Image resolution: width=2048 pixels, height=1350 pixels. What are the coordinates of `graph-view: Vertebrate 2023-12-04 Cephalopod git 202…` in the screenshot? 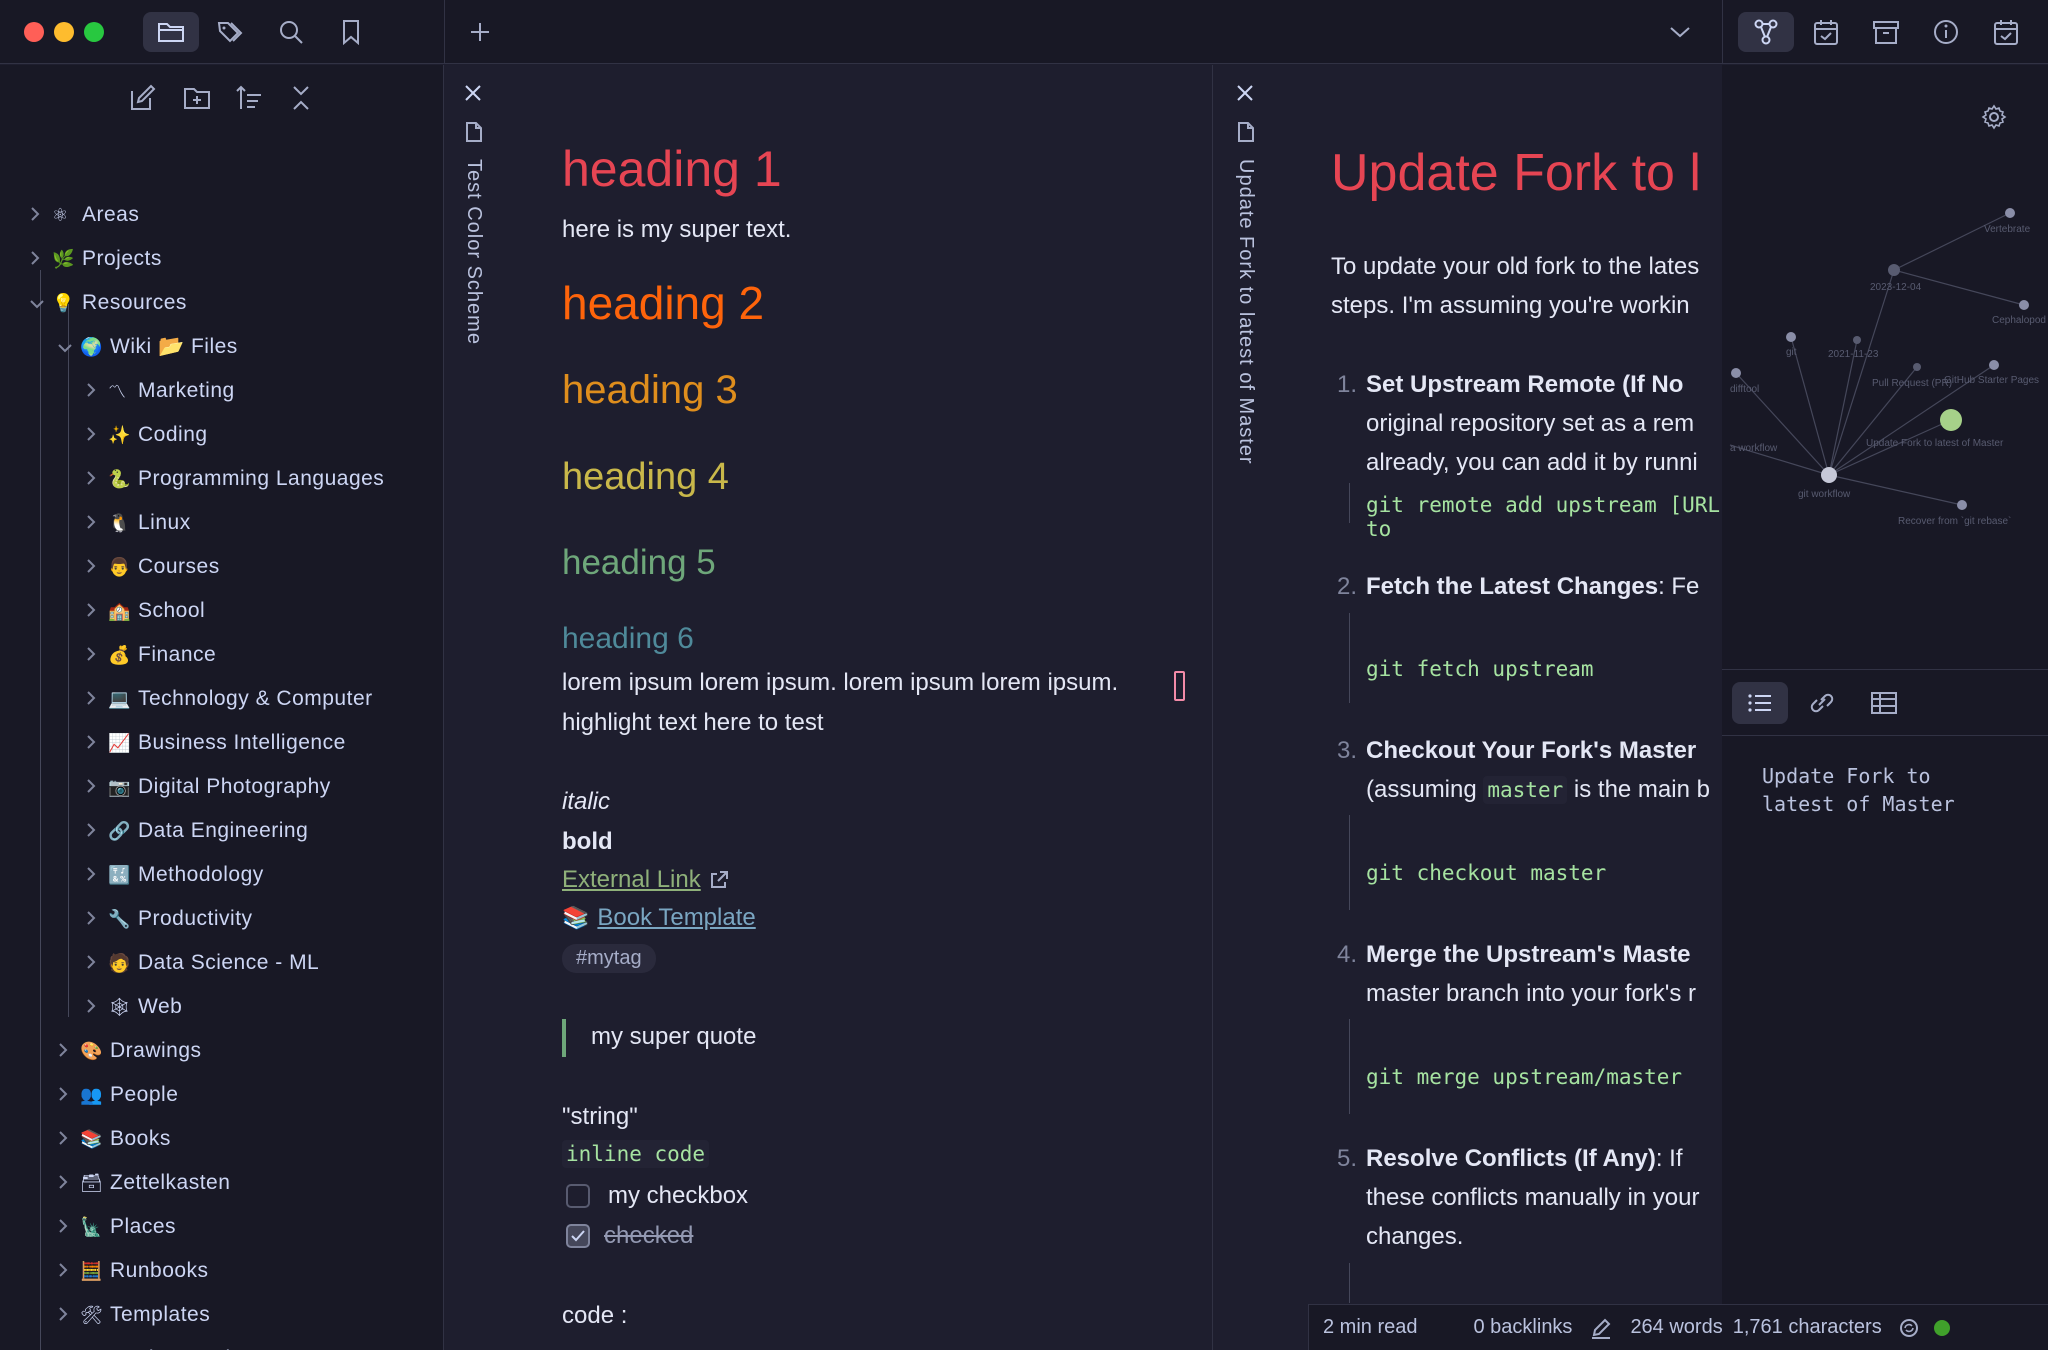 It's located at (1885, 367).